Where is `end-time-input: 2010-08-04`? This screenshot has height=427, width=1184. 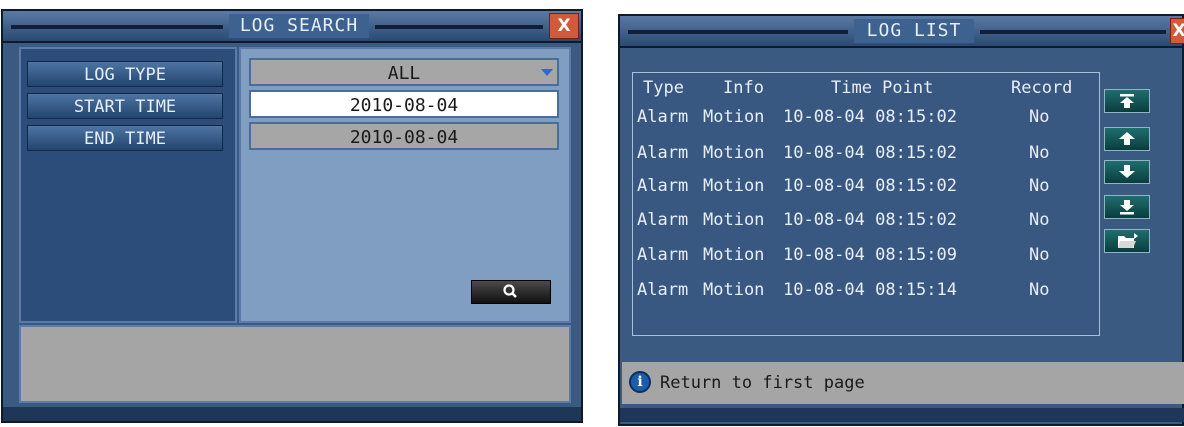
end-time-input: 2010-08-04 is located at coordinates (404, 136).